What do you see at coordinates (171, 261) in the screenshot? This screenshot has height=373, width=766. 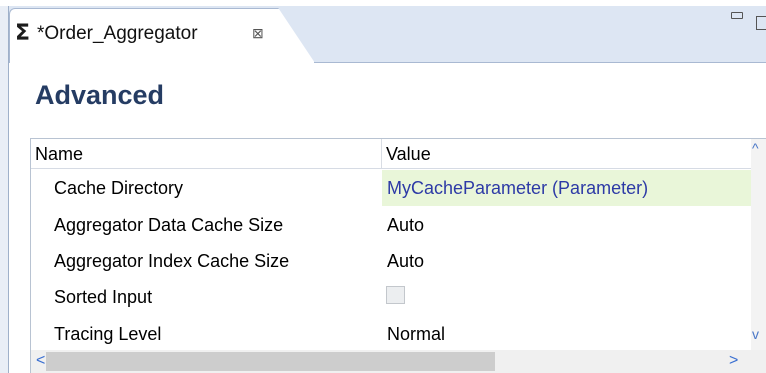 I see `property-name-aggregator-index-cache-size: Aggregator Index Cache Size` at bounding box center [171, 261].